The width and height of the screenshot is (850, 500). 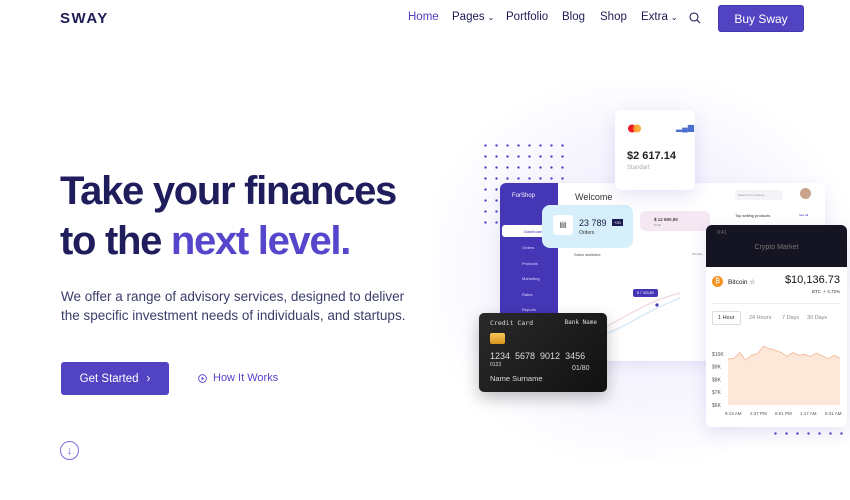 I want to click on buy-sway-button: Buy Sway, so click(x=761, y=18).